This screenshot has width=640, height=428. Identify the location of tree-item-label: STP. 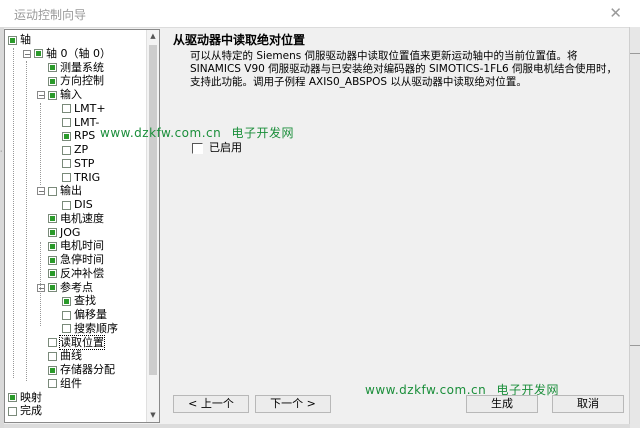
(84, 163).